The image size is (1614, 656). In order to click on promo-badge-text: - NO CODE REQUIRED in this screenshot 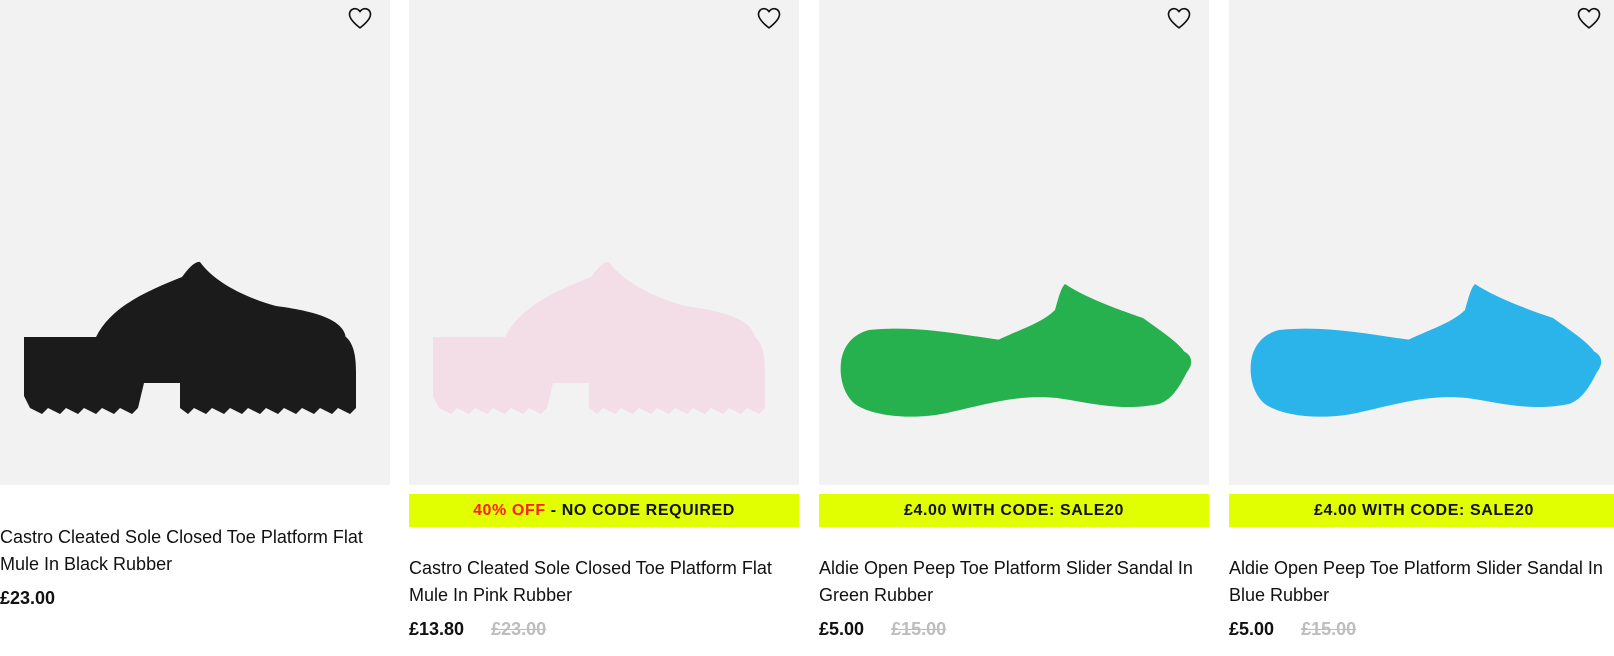, I will do `click(640, 510)`.